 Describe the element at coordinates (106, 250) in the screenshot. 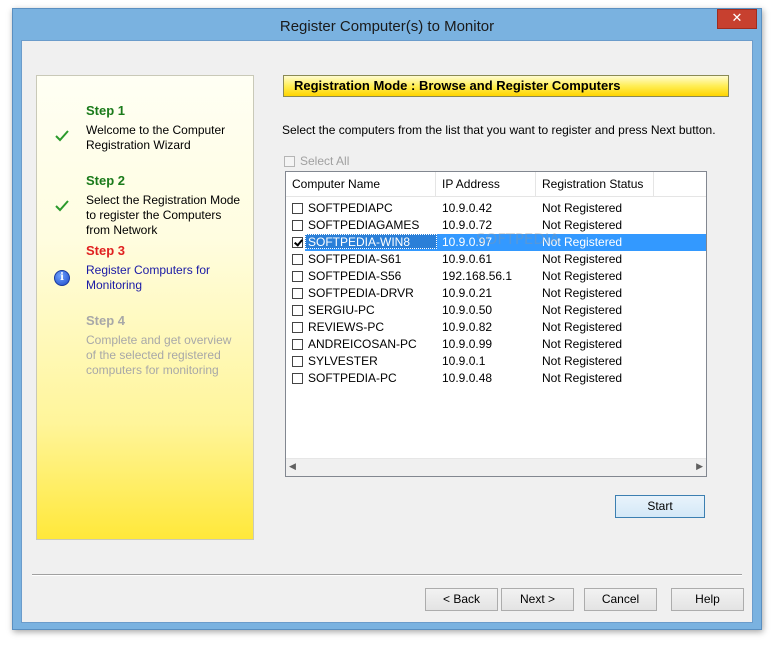

I see `step-3-title: Step 3` at that location.